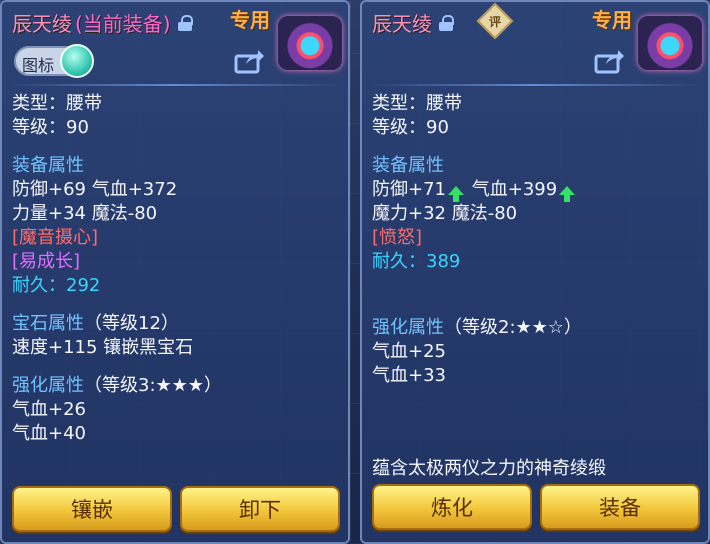 The width and height of the screenshot is (710, 544). What do you see at coordinates (55, 237) in the screenshot?
I see `special-effect: [魔音摄心]` at bounding box center [55, 237].